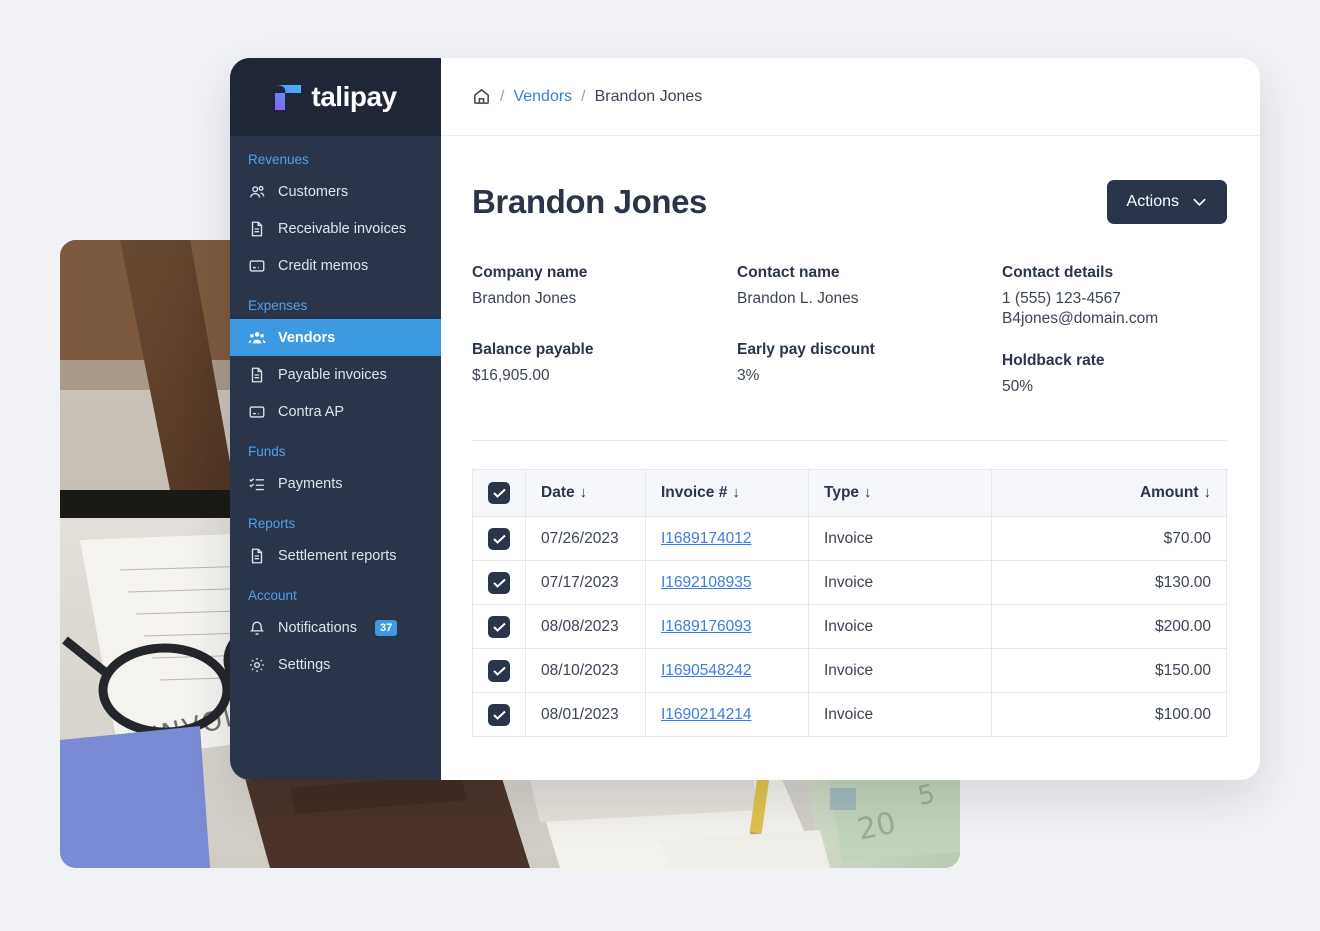 This screenshot has height=931, width=1320. I want to click on breadcrumb: / Vendors / Brandon Jones, so click(850, 97).